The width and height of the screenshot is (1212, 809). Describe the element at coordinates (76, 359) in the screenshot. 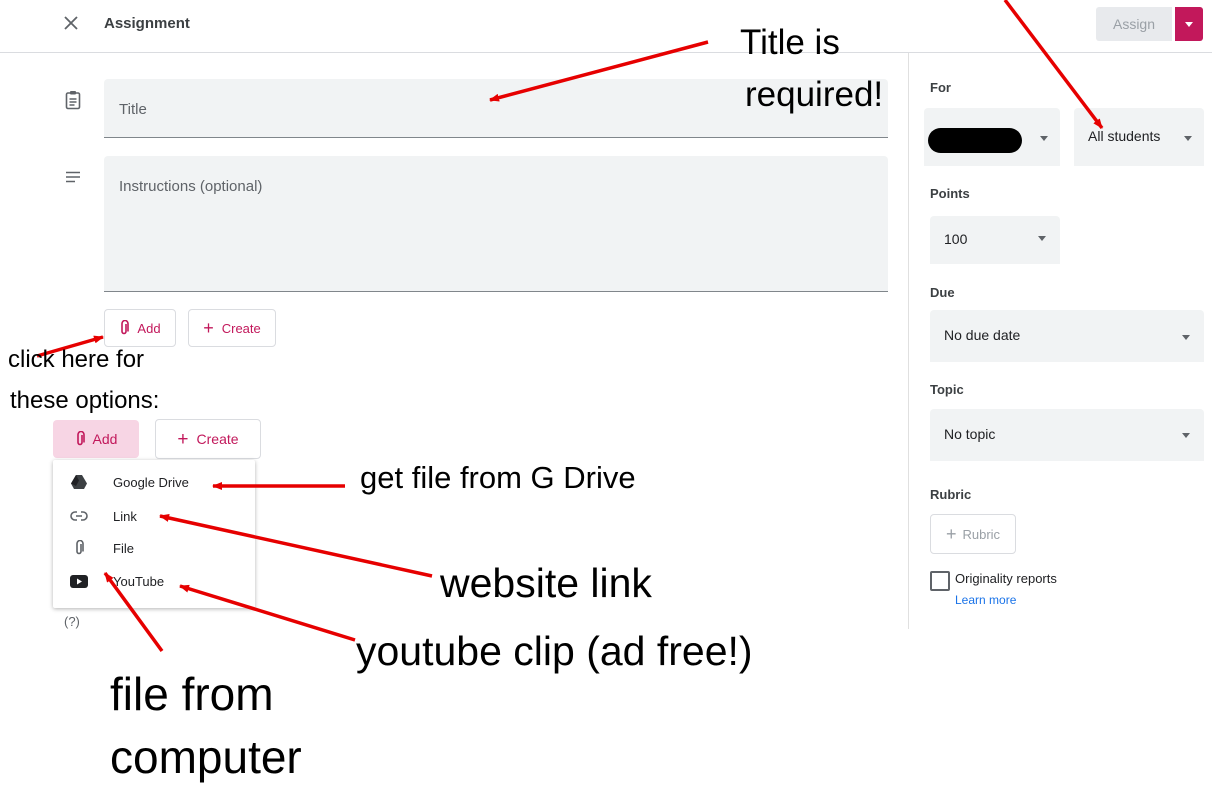

I see `annotation-click-here-1: click here for` at that location.